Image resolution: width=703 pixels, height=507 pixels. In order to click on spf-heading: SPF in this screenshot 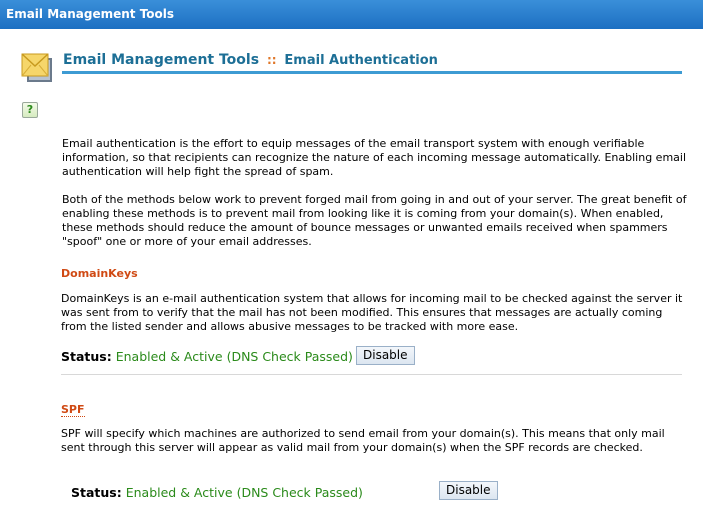, I will do `click(73, 410)`.